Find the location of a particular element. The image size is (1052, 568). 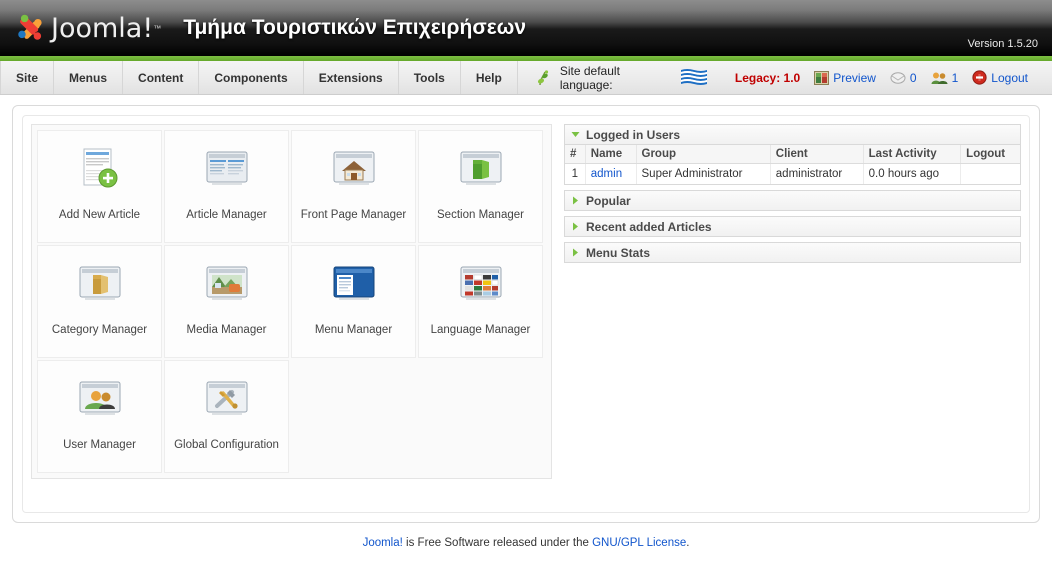

menu-item-site: Site is located at coordinates (27, 77).